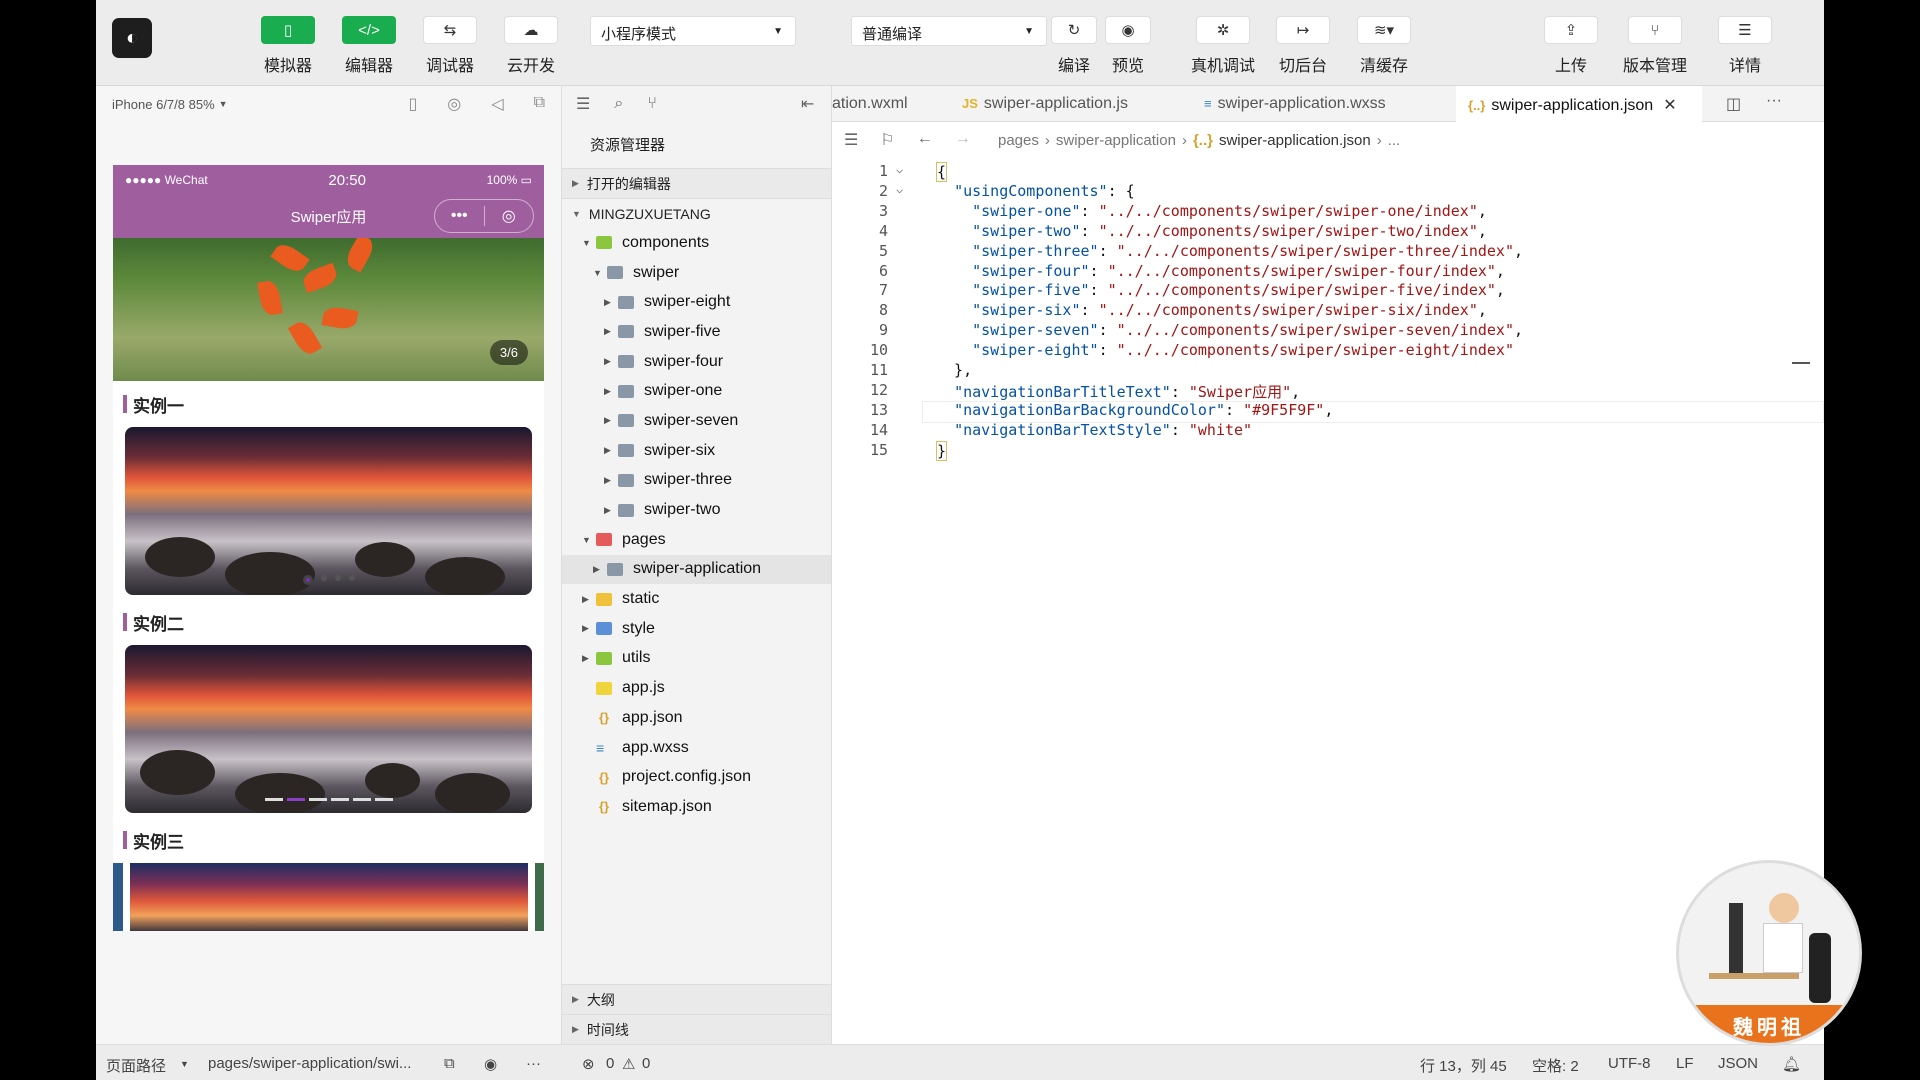 The height and width of the screenshot is (1080, 1920). Describe the element at coordinates (1555, 1065) in the screenshot. I see `indent-setting: 空格: 2` at that location.